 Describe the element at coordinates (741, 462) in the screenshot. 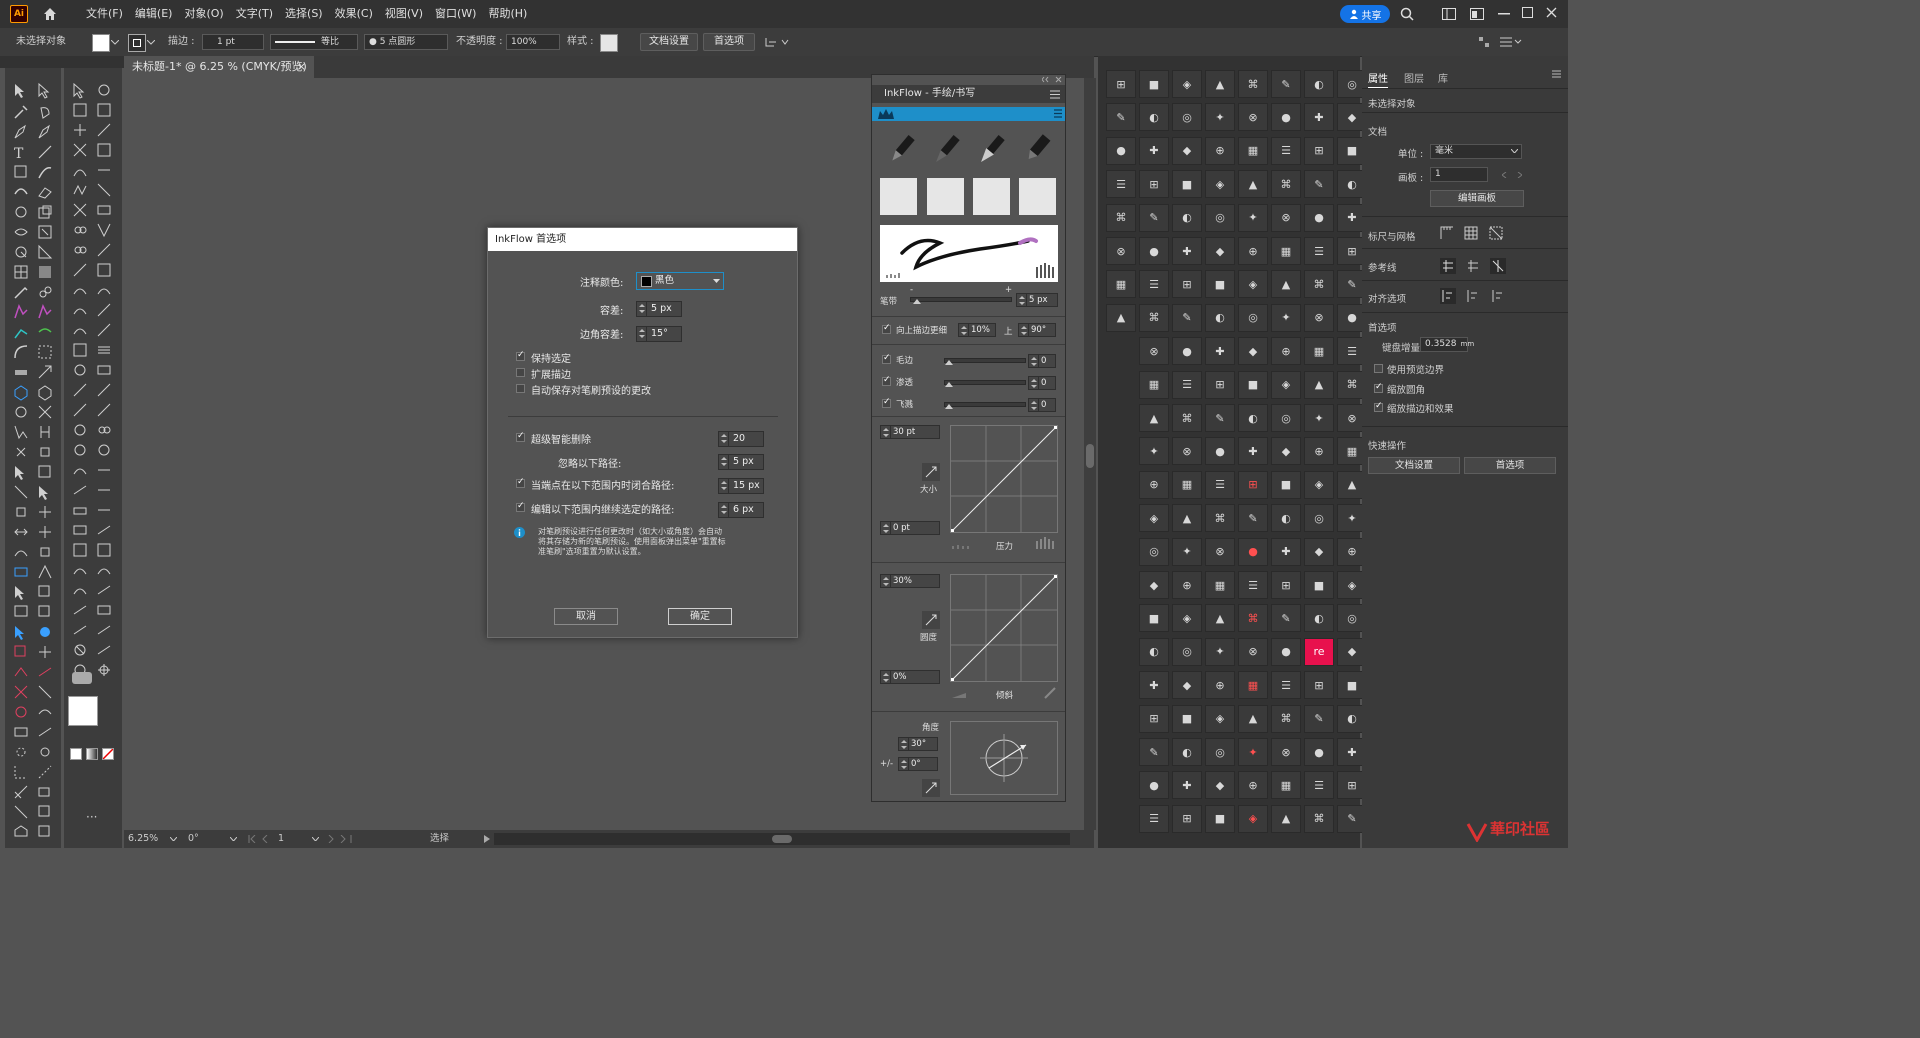

I see `ignore-paths-field: 5 px` at that location.